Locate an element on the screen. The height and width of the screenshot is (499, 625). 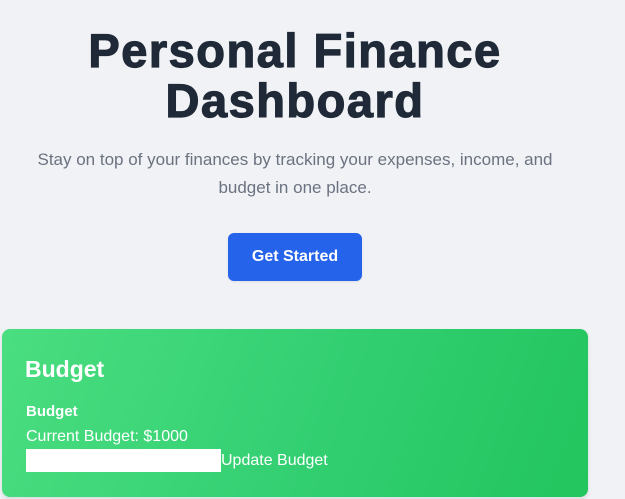
page-subtitle-line-2: budget in one place. is located at coordinates (295, 187).